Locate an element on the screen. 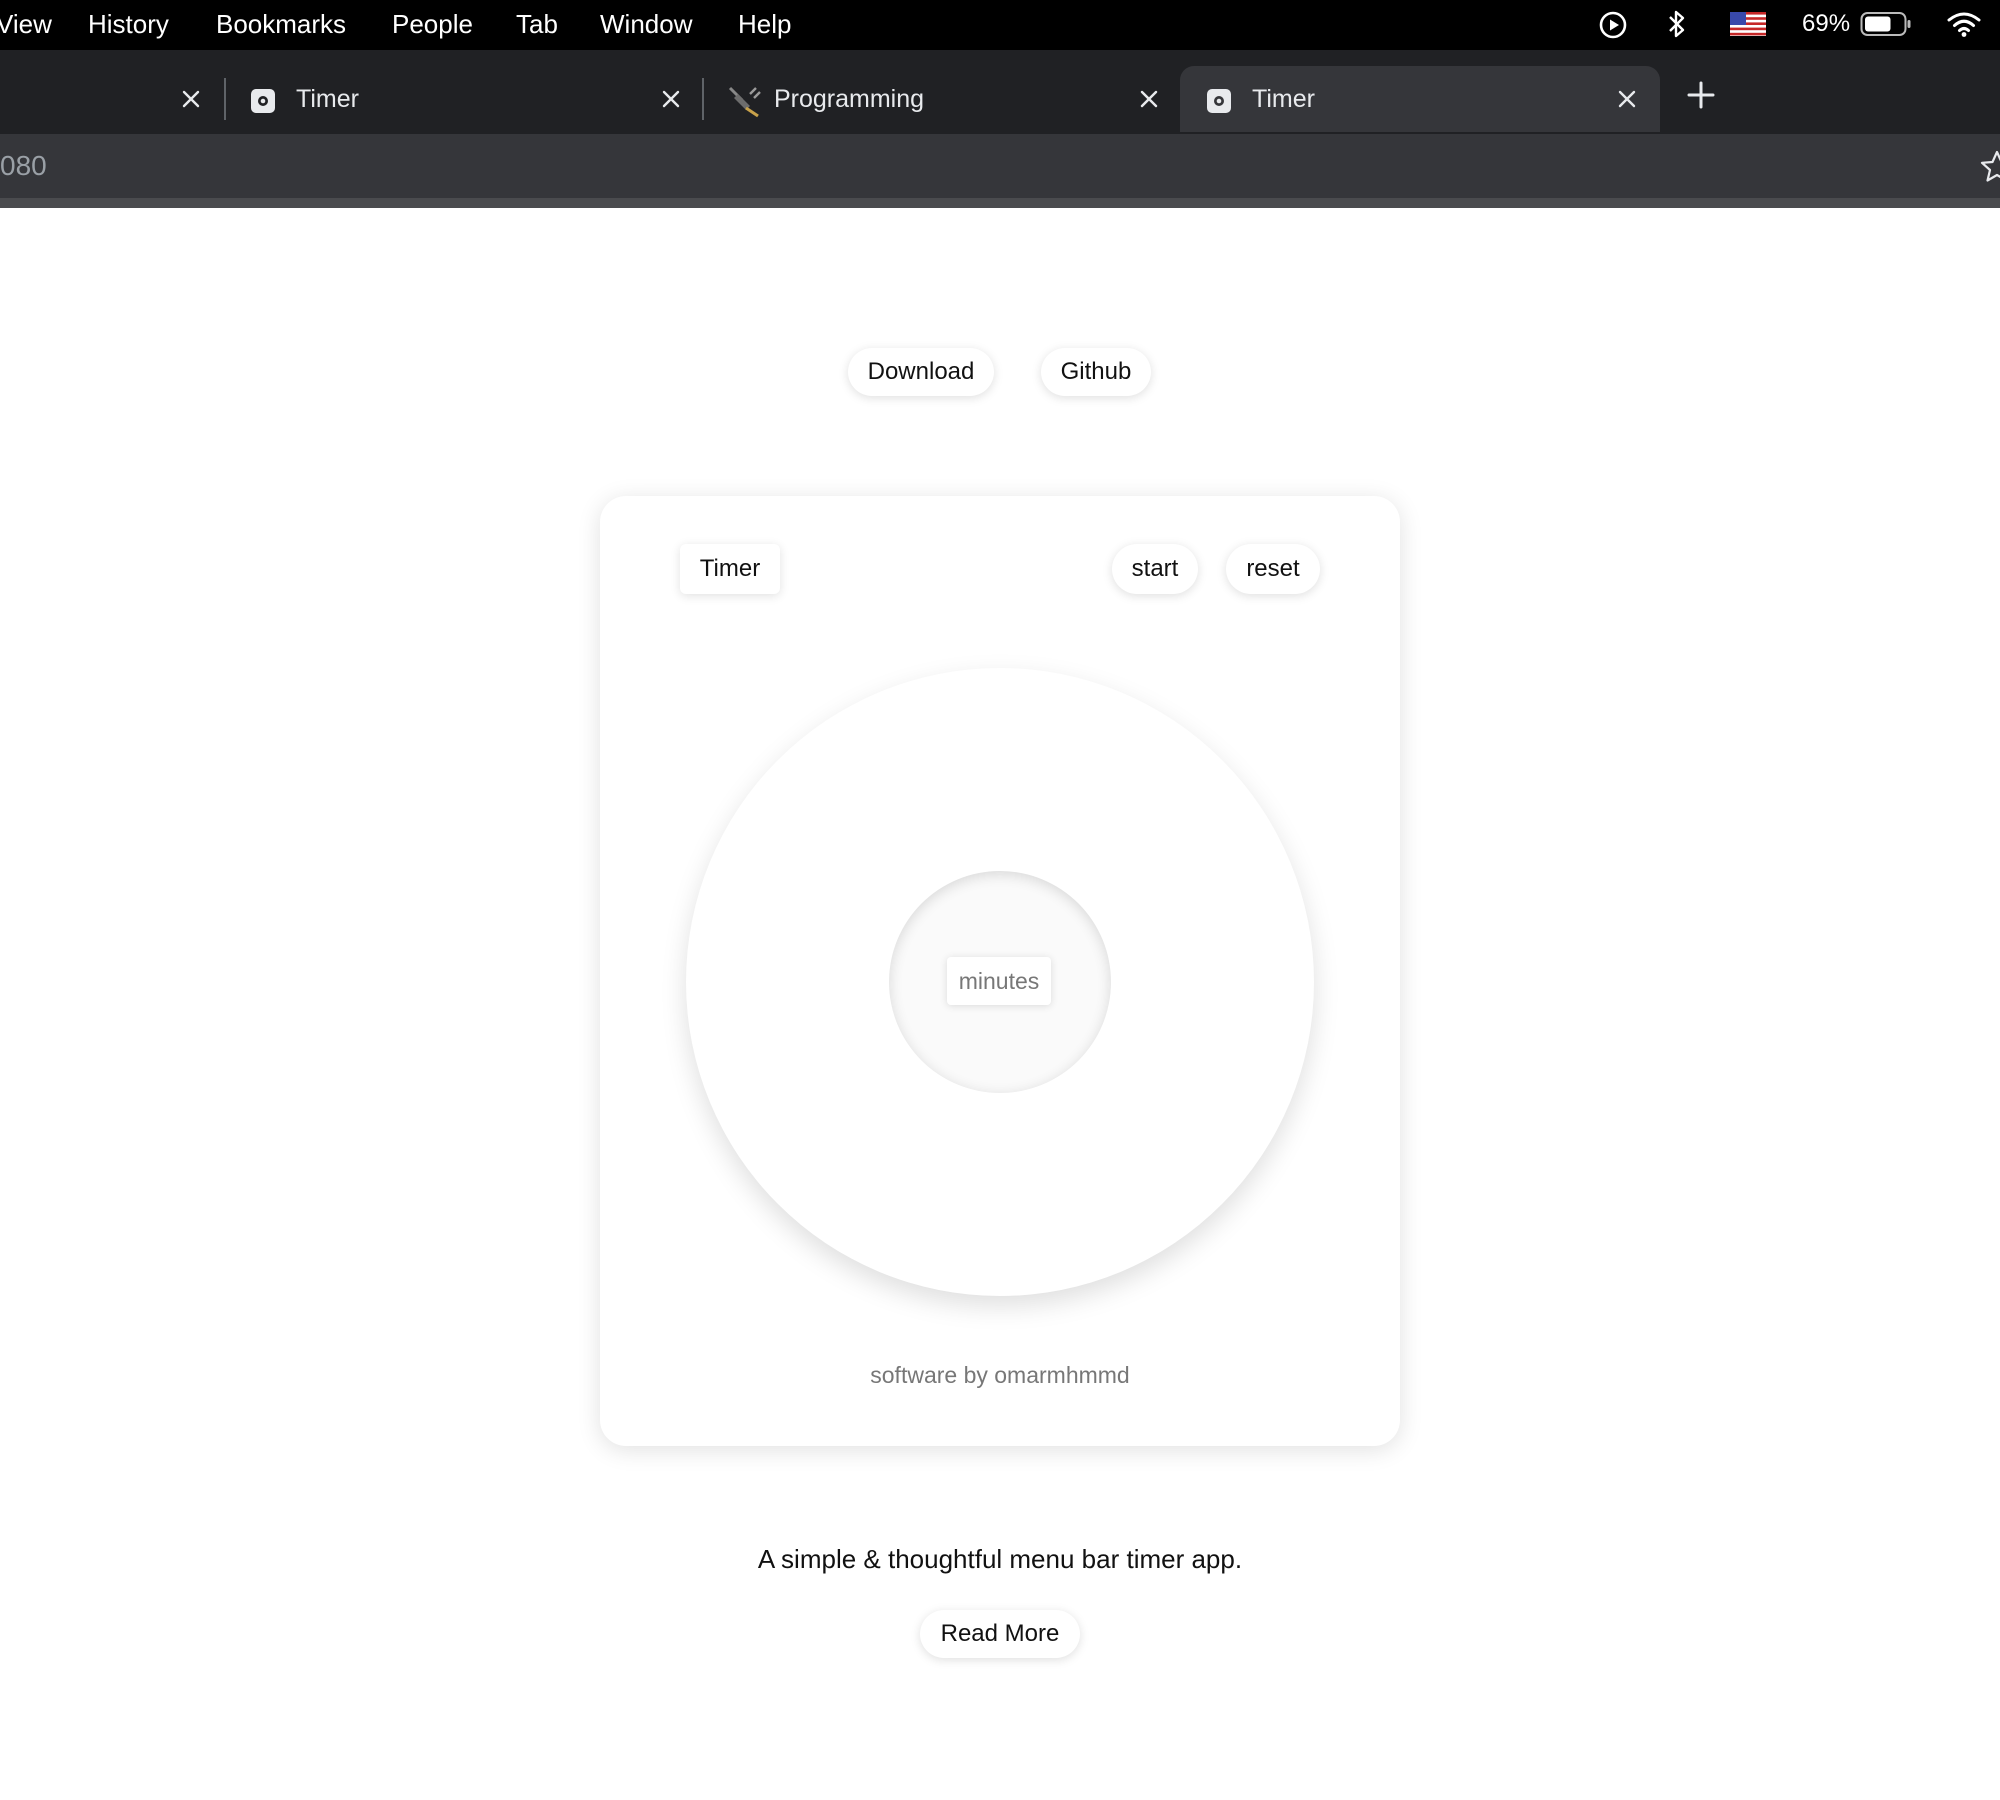  tab-title: Programming is located at coordinates (849, 99).